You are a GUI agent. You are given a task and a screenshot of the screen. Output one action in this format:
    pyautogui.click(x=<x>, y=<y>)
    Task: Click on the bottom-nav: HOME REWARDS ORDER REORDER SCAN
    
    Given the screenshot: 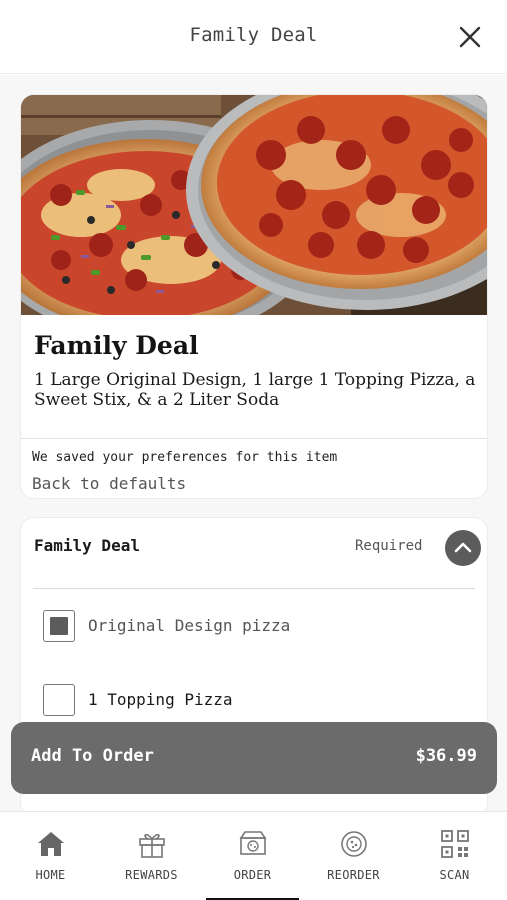 What is the action you would take?
    pyautogui.click(x=253, y=855)
    